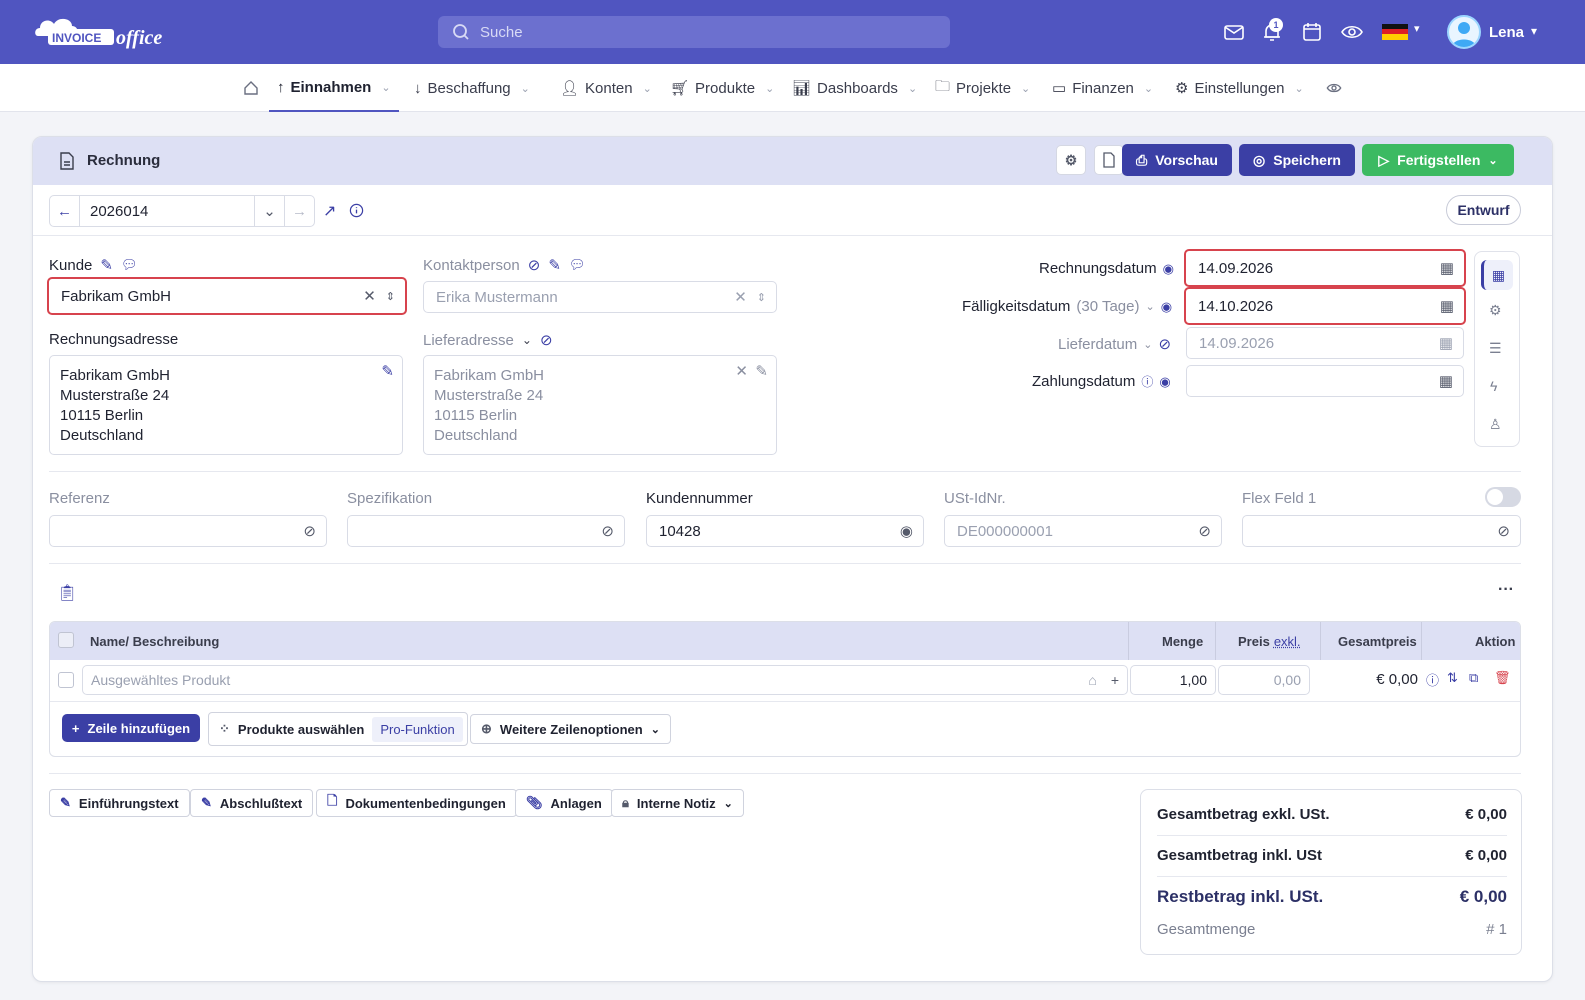 The image size is (1585, 1000). Describe the element at coordinates (1506, 590) in the screenshot. I see `more-options-icon: ···` at that location.